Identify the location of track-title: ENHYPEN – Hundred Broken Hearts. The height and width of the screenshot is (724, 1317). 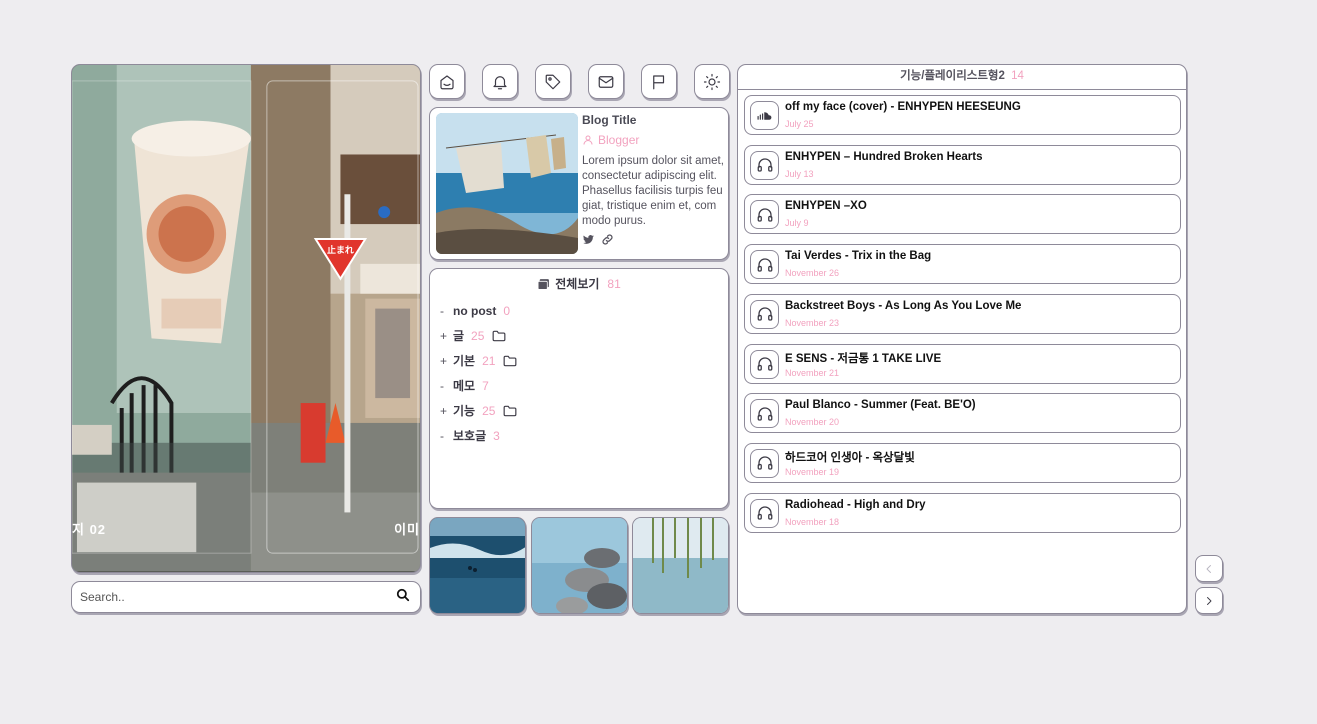
(884, 156).